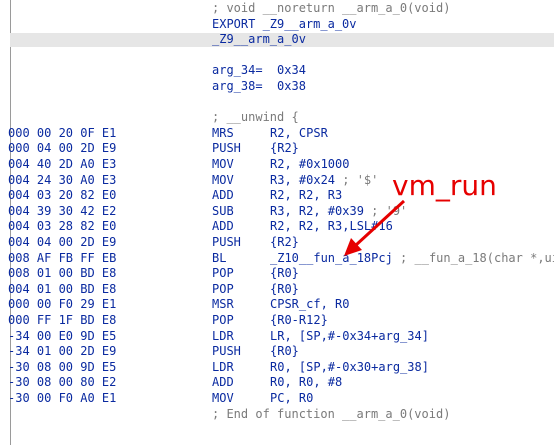 The height and width of the screenshot is (445, 554). I want to click on operands: _Z10__fun_a_18Pcj ; __fun_a_18(char *,ui, so click(412, 259).